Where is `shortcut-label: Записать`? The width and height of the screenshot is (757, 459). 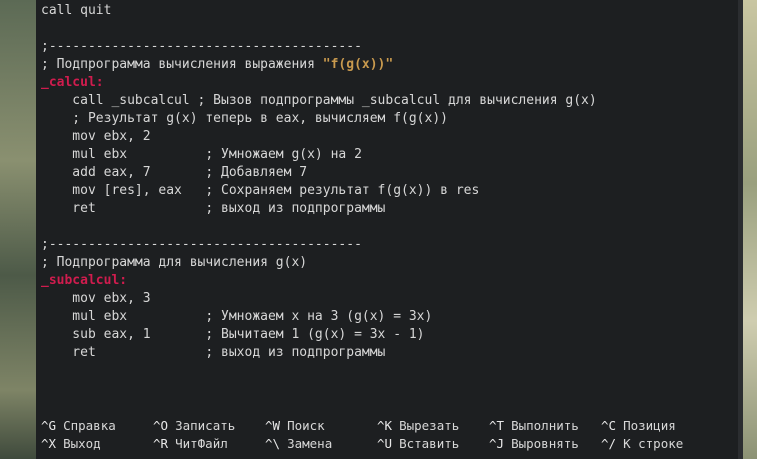
shortcut-label: Записать is located at coordinates (205, 425).